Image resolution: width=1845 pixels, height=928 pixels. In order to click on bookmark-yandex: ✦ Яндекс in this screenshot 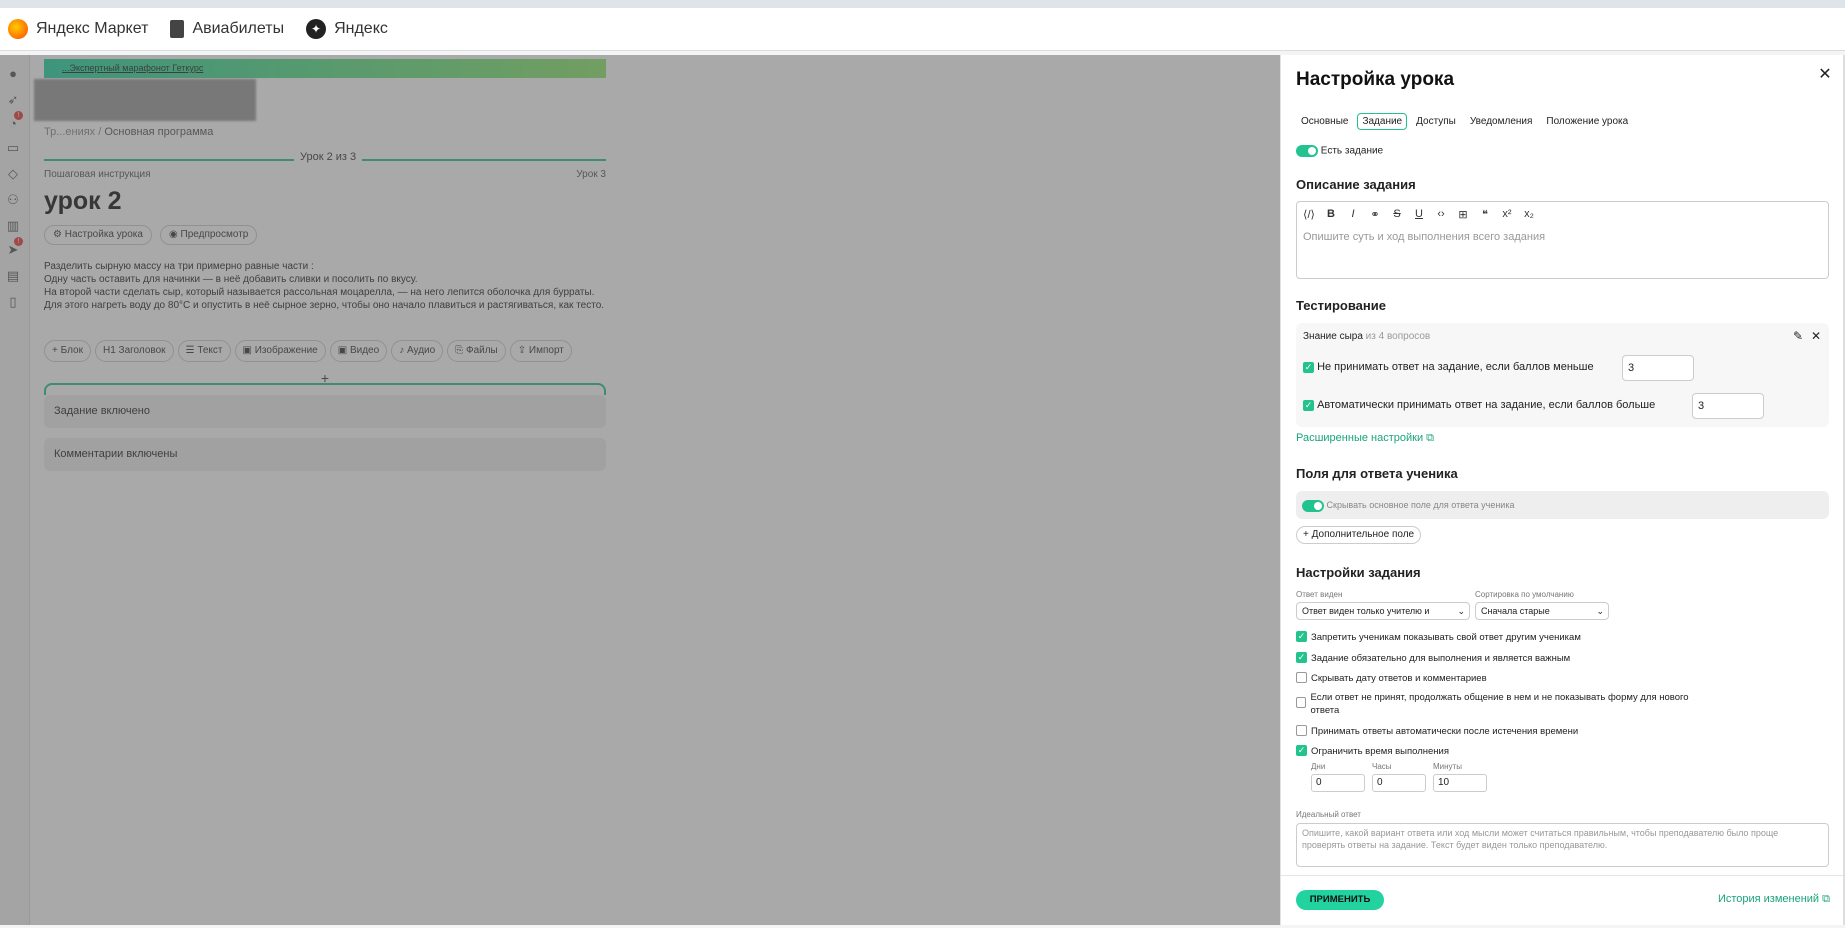, I will do `click(347, 29)`.